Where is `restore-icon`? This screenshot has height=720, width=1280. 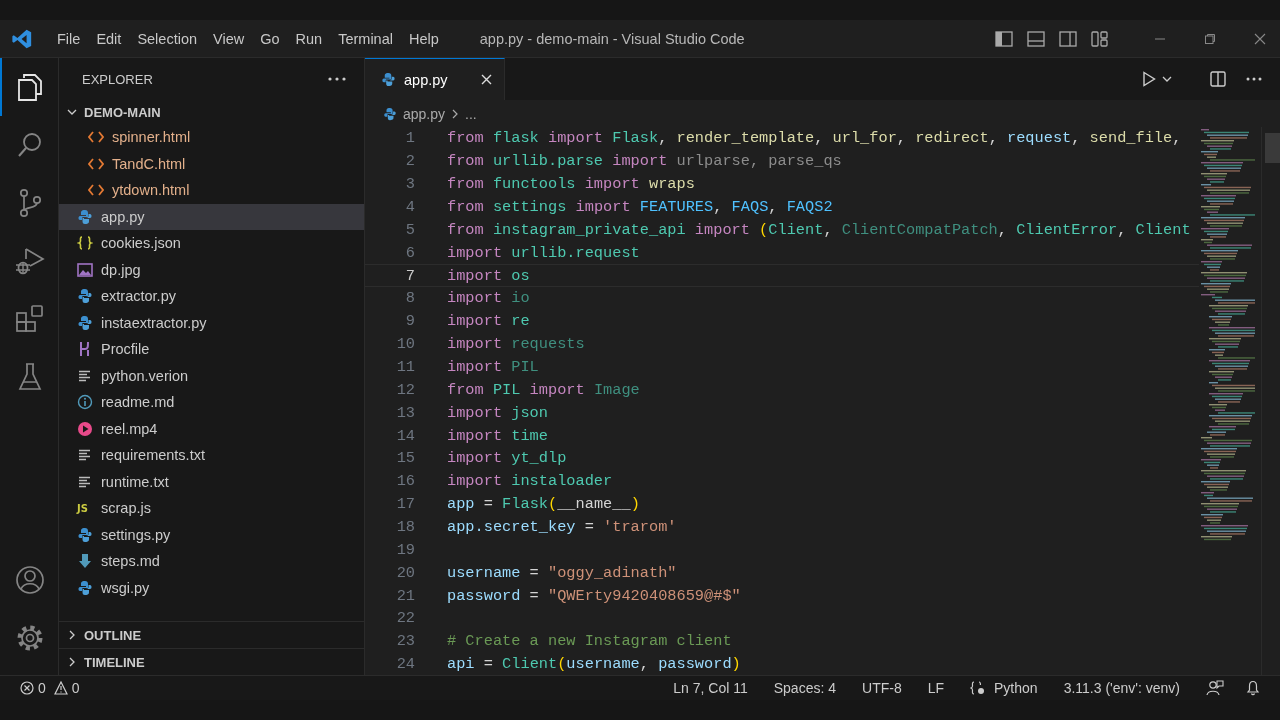 restore-icon is located at coordinates (1210, 38).